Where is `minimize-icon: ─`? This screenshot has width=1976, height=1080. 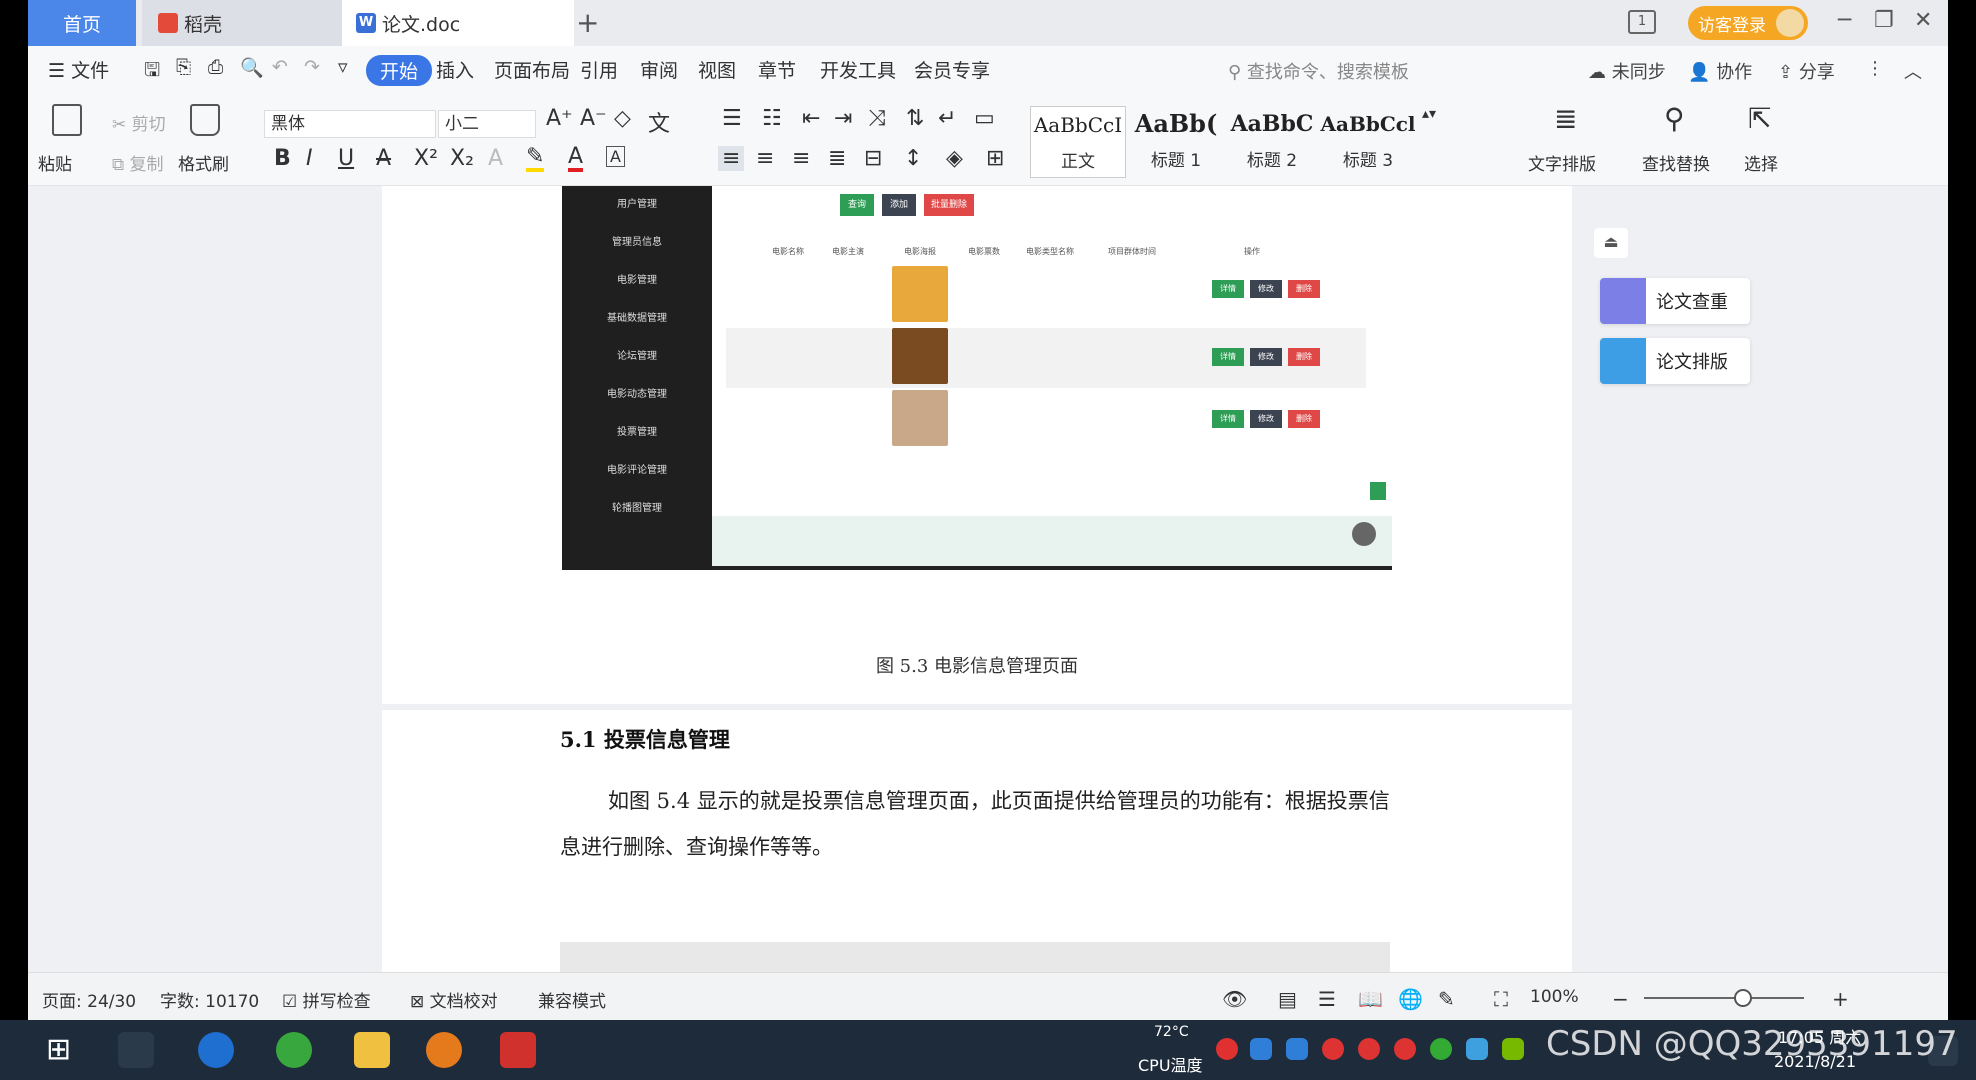
minimize-icon: ─ is located at coordinates (1844, 20).